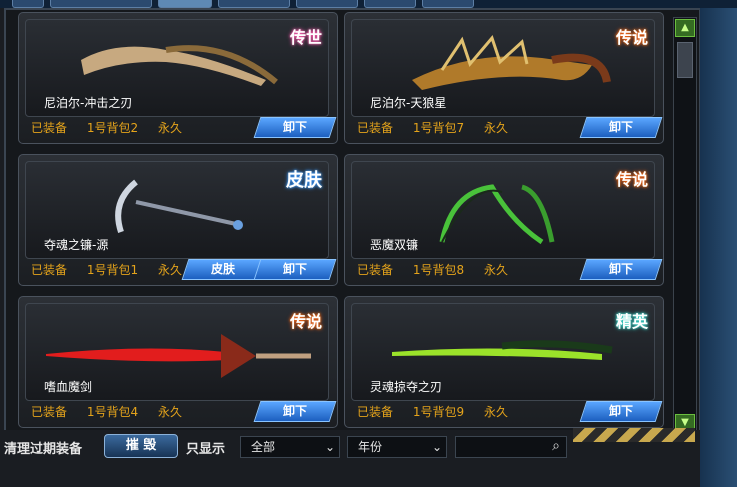 Image resolution: width=737 pixels, height=487 pixels. I want to click on weapon-image: 传说 恶魔双镰, so click(503, 210).